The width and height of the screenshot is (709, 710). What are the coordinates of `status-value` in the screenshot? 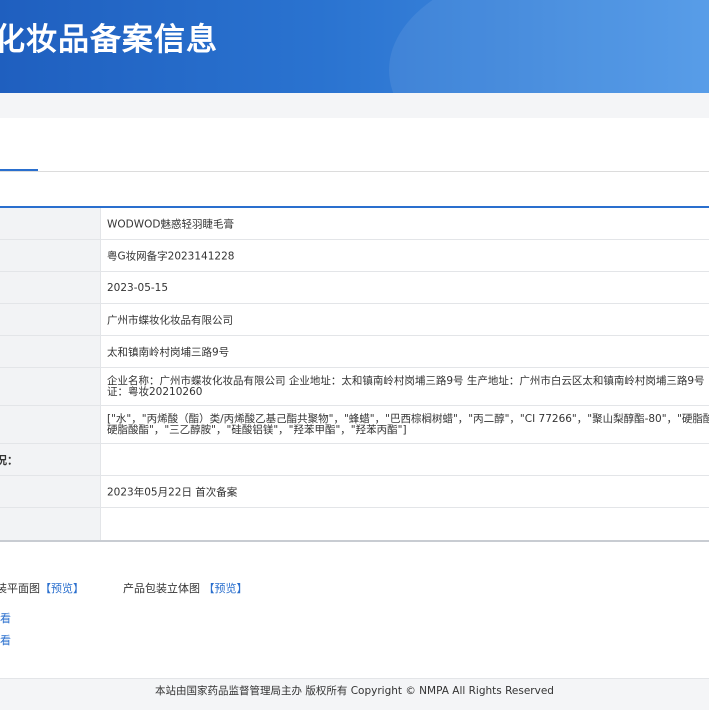 It's located at (408, 459).